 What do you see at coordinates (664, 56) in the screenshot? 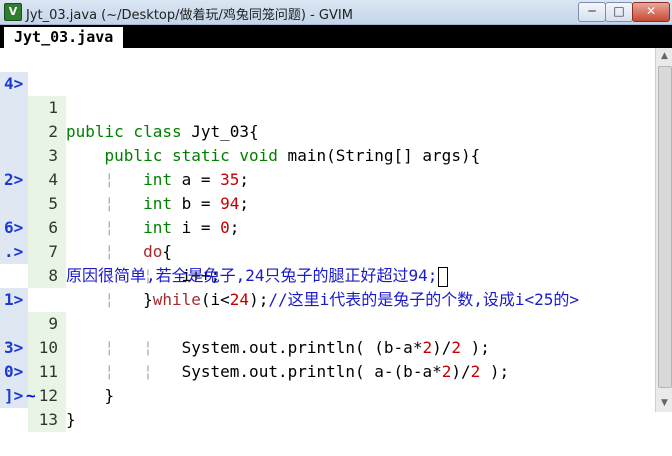
I see `scroll-up-arrow-icon: ▲` at bounding box center [664, 56].